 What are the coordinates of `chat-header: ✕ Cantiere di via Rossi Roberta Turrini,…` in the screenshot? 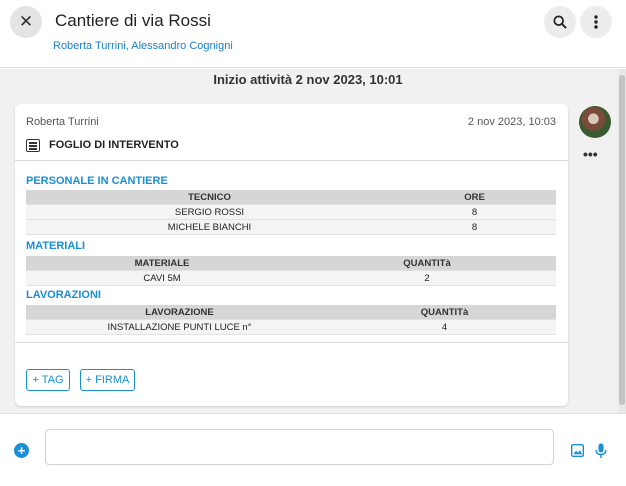 It's located at (313, 34).